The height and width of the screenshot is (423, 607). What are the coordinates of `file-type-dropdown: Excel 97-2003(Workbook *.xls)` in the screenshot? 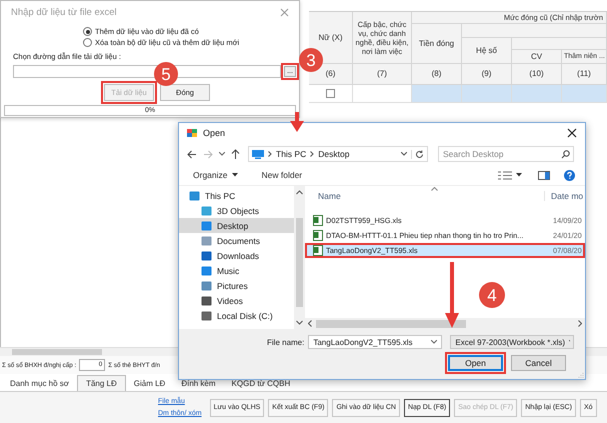 It's located at (512, 342).